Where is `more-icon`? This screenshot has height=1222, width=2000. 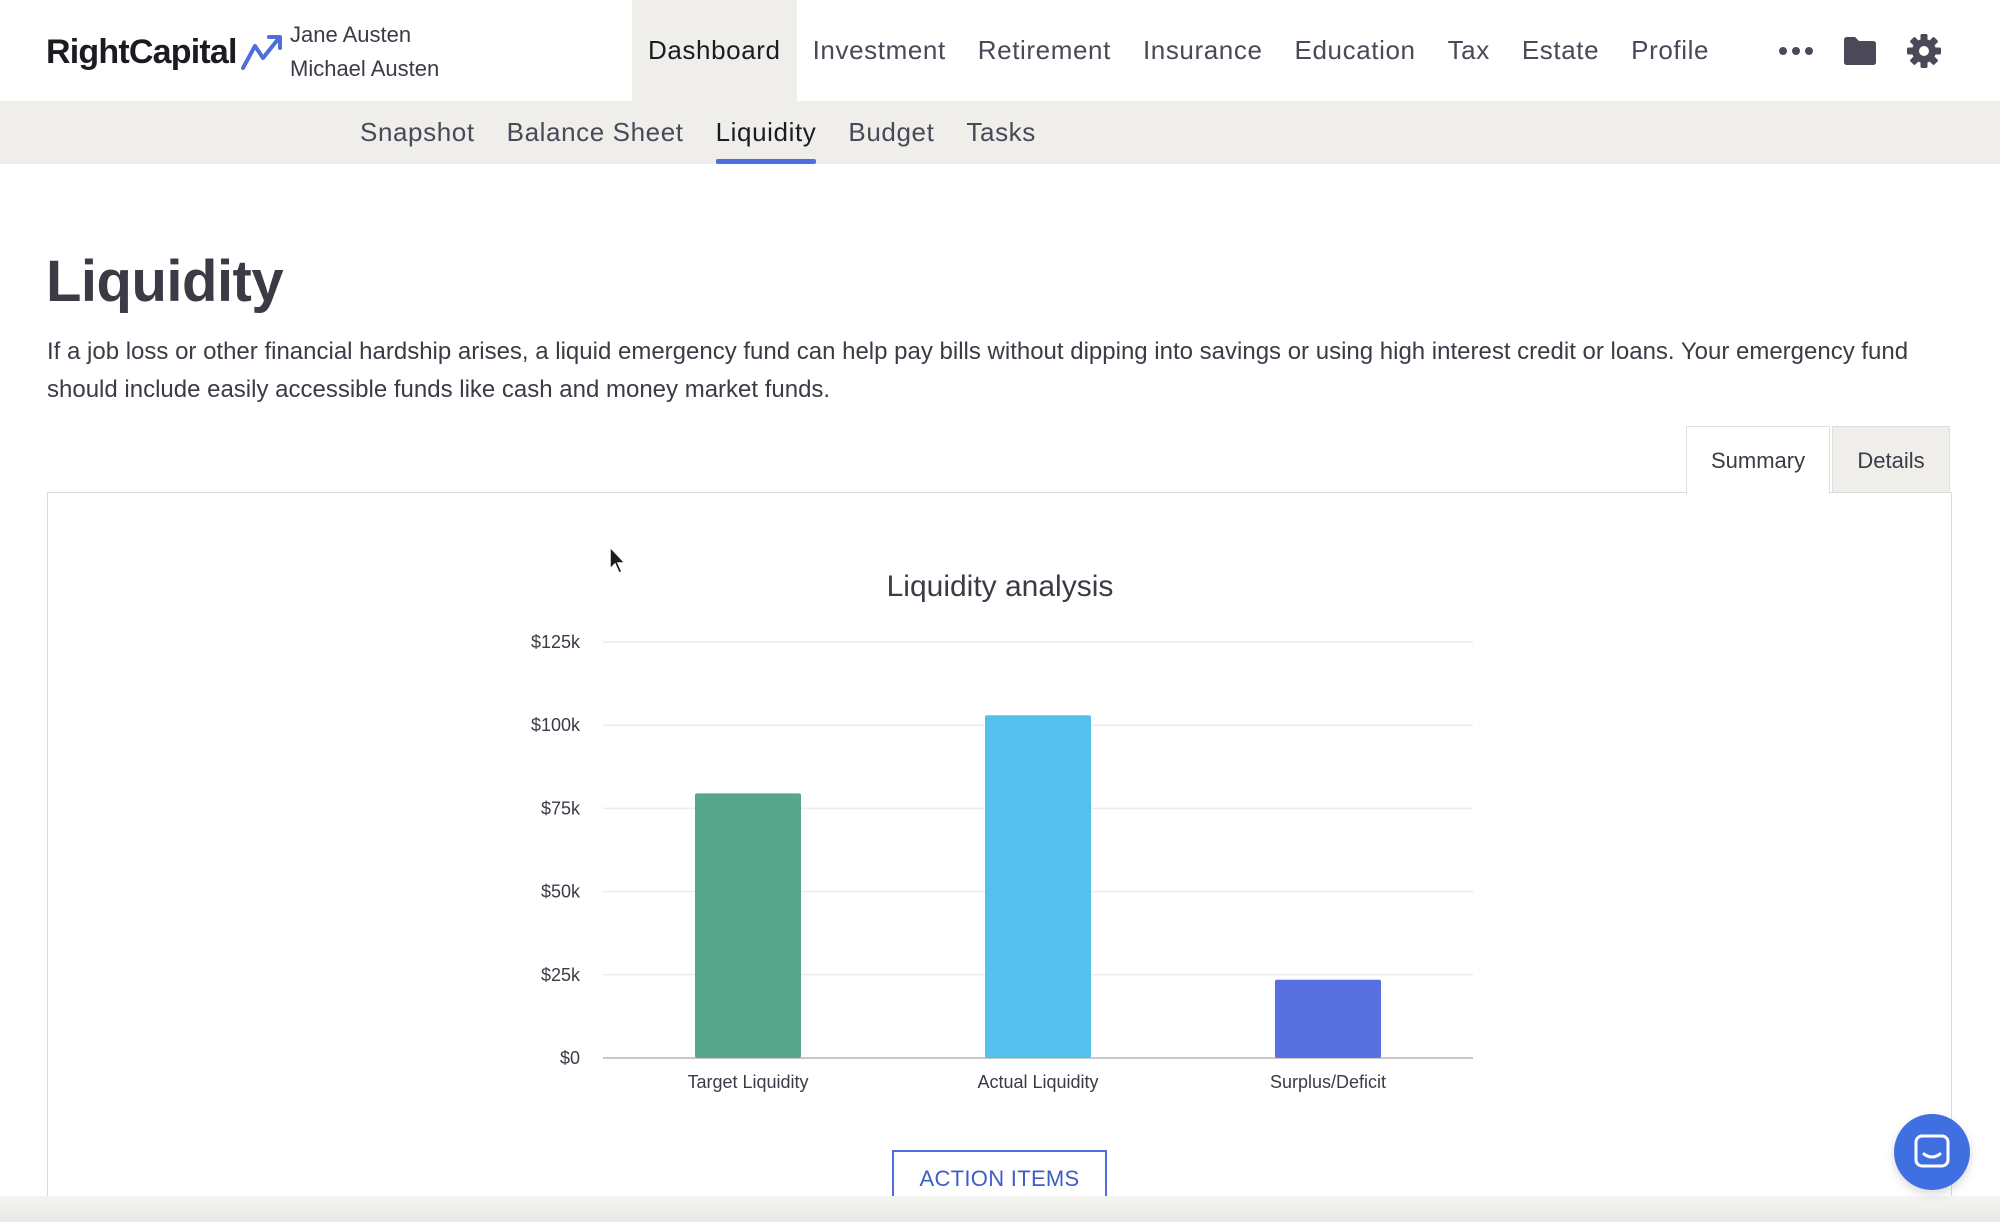
more-icon is located at coordinates (1796, 51).